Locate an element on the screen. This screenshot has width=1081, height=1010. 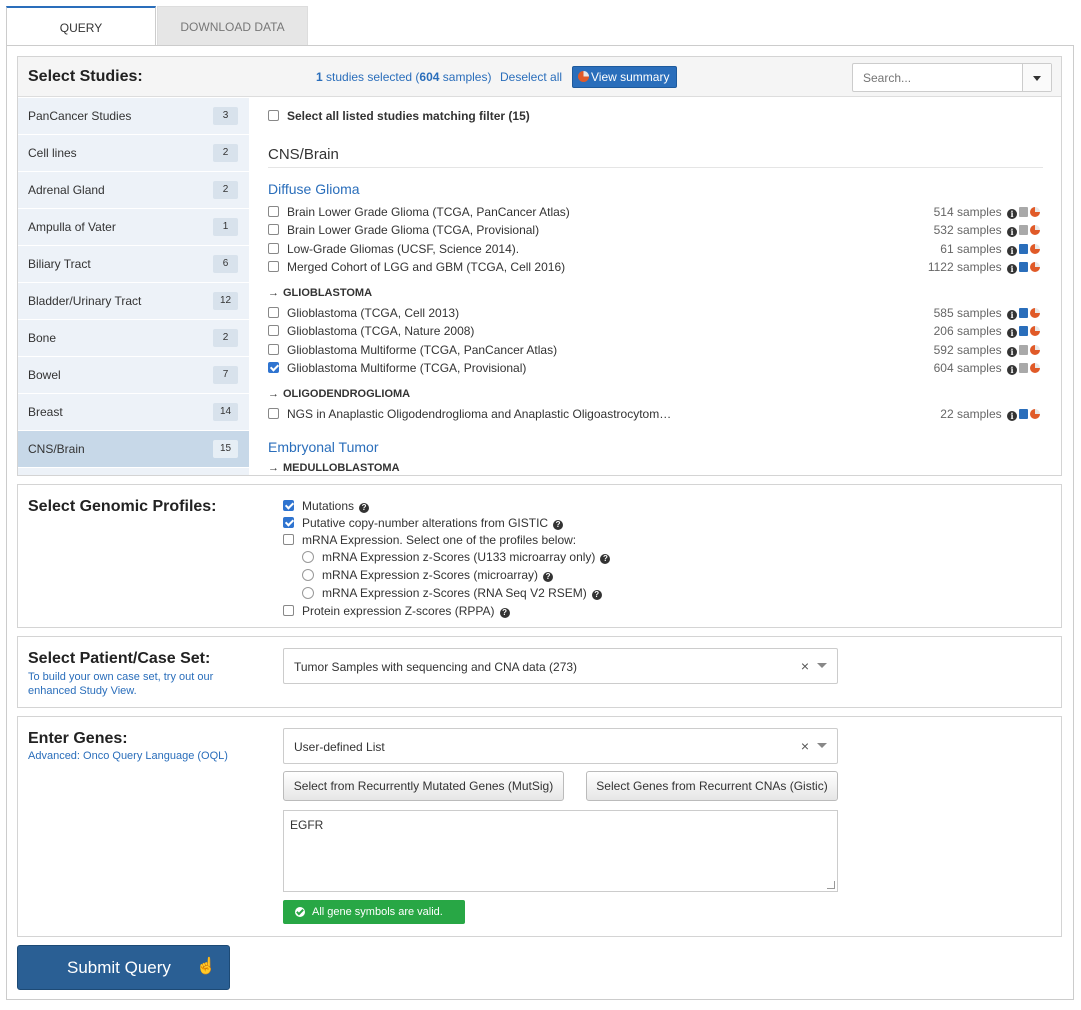
mrna-microarray-radio is located at coordinates (308, 575).